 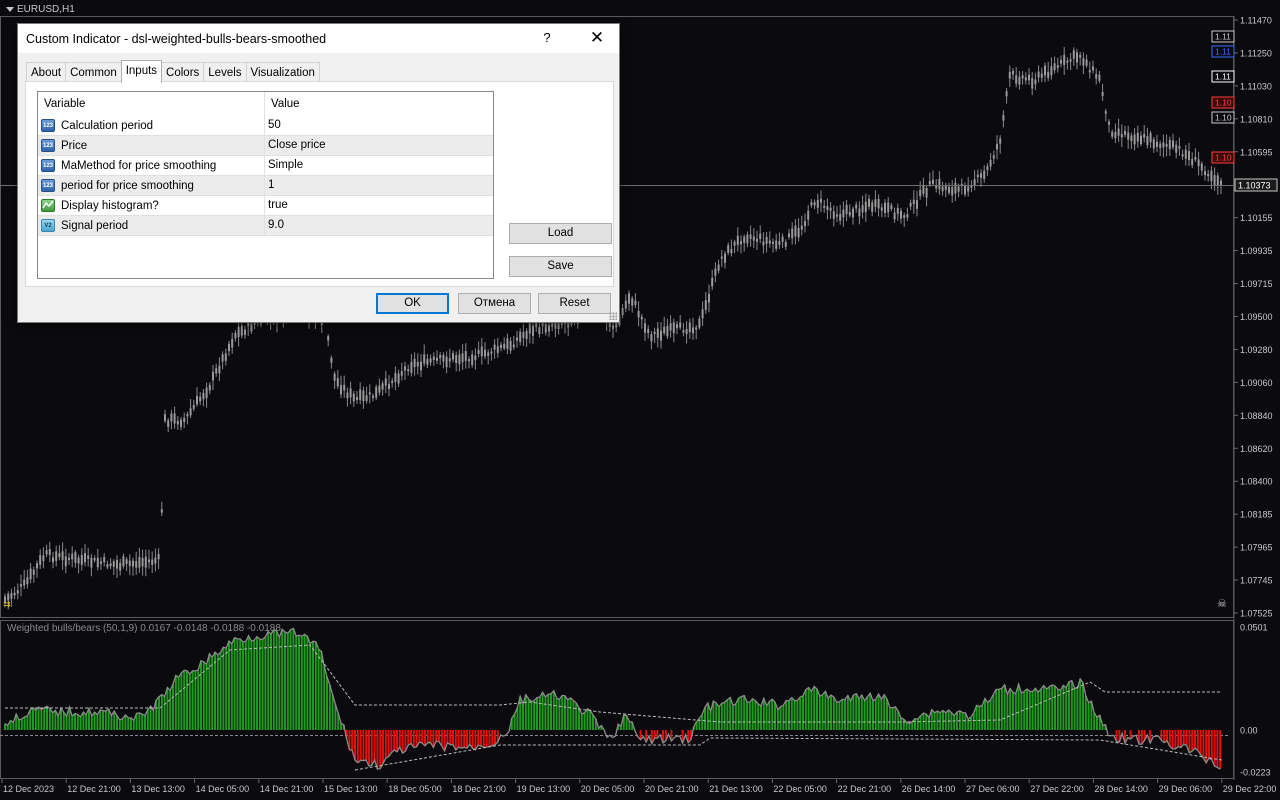 I want to click on value-cell: 50, so click(x=379, y=125).